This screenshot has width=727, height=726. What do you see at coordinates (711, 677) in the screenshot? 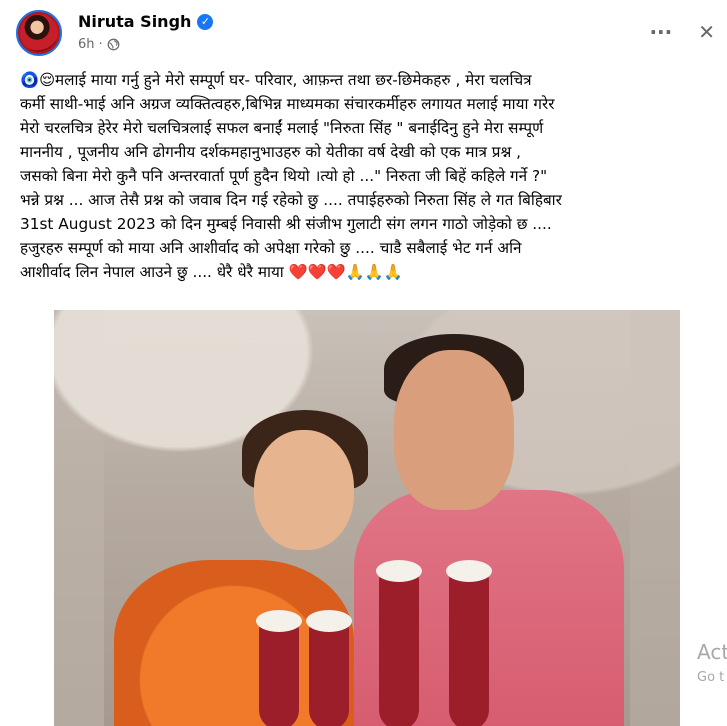
I see `watermark-line-2: Go t` at bounding box center [711, 677].